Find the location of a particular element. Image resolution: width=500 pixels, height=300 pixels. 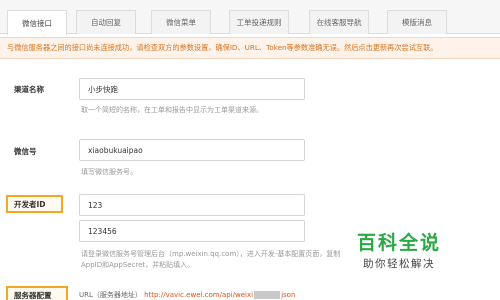

tab-online-service-nav: 在线客服导航 is located at coordinates (339, 22).